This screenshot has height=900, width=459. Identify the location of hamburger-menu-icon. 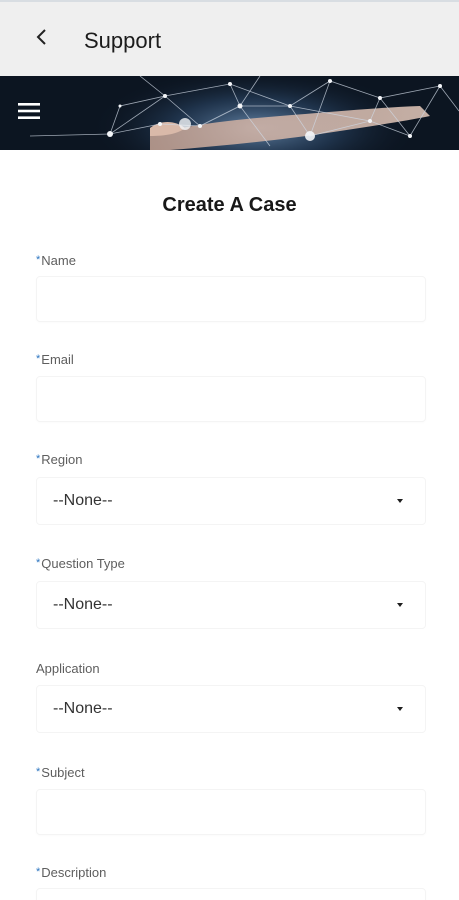
(29, 113).